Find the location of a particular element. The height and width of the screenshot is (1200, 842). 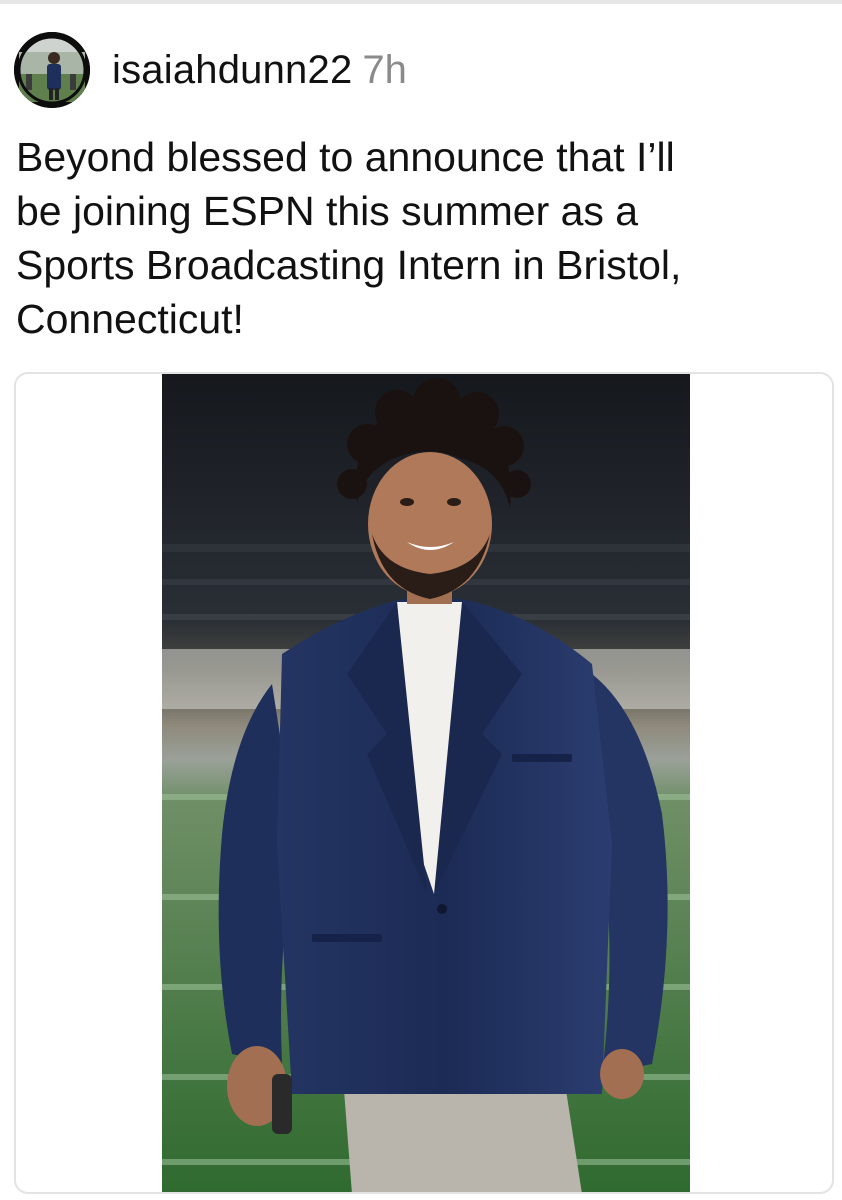

avatar is located at coordinates (52, 70).